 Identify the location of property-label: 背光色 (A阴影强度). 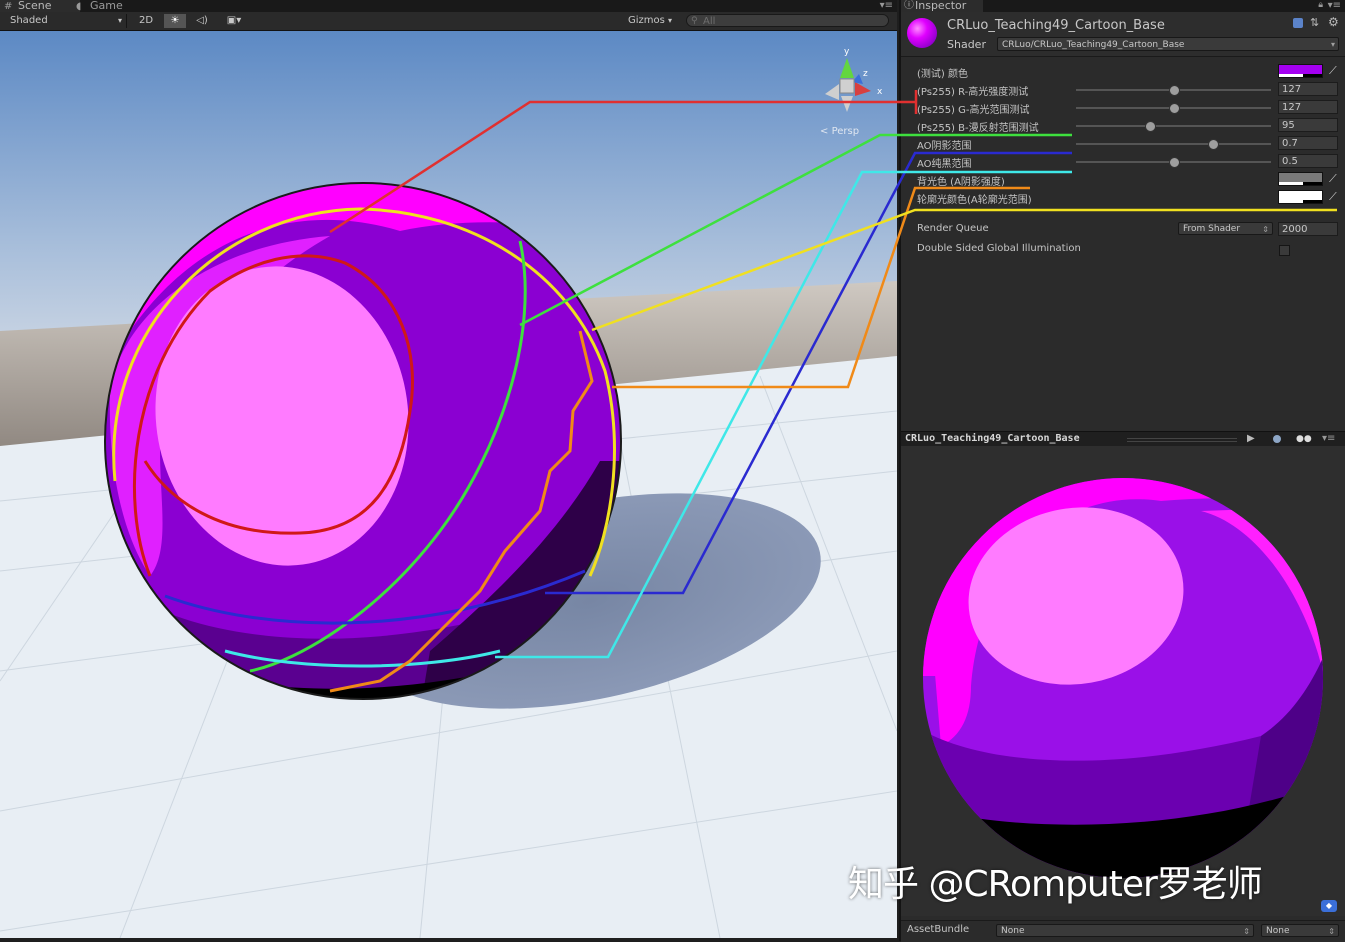
(961, 182).